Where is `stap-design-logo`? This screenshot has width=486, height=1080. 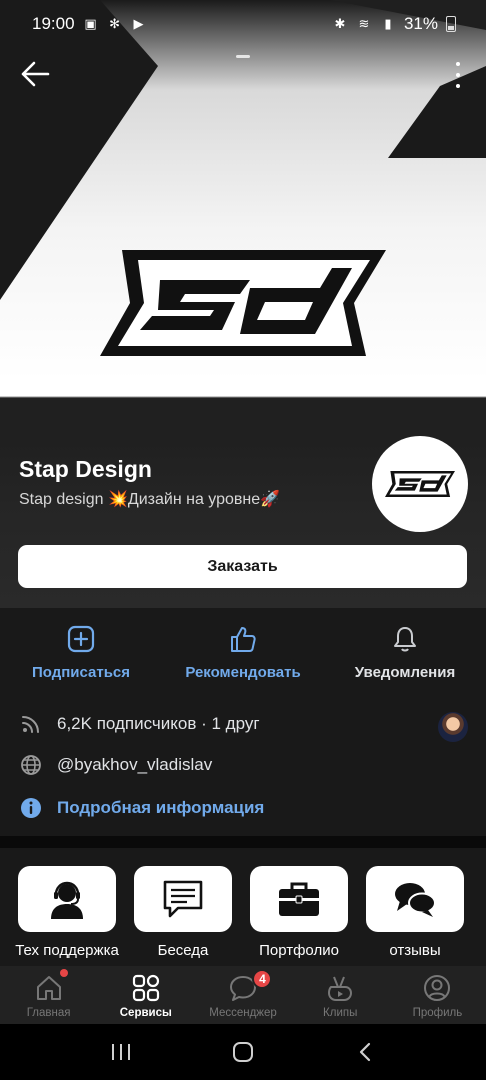 stap-design-logo is located at coordinates (243, 303).